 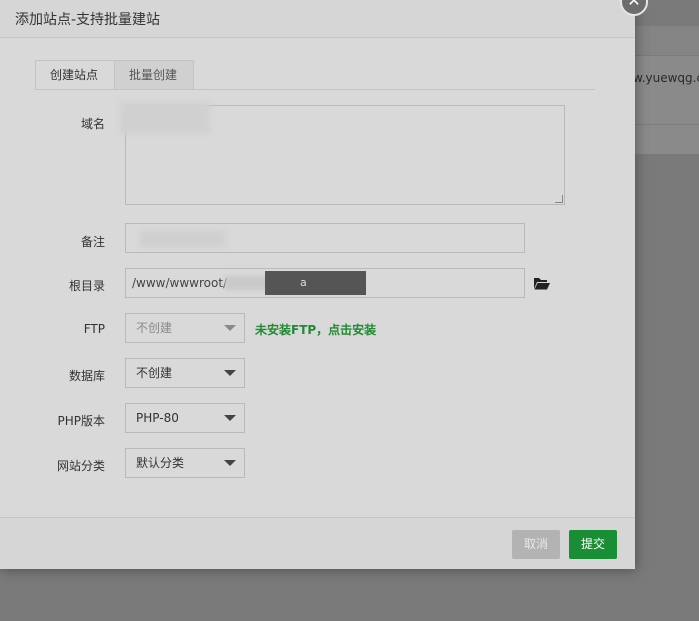 I want to click on tab-divider, so click(x=315, y=89).